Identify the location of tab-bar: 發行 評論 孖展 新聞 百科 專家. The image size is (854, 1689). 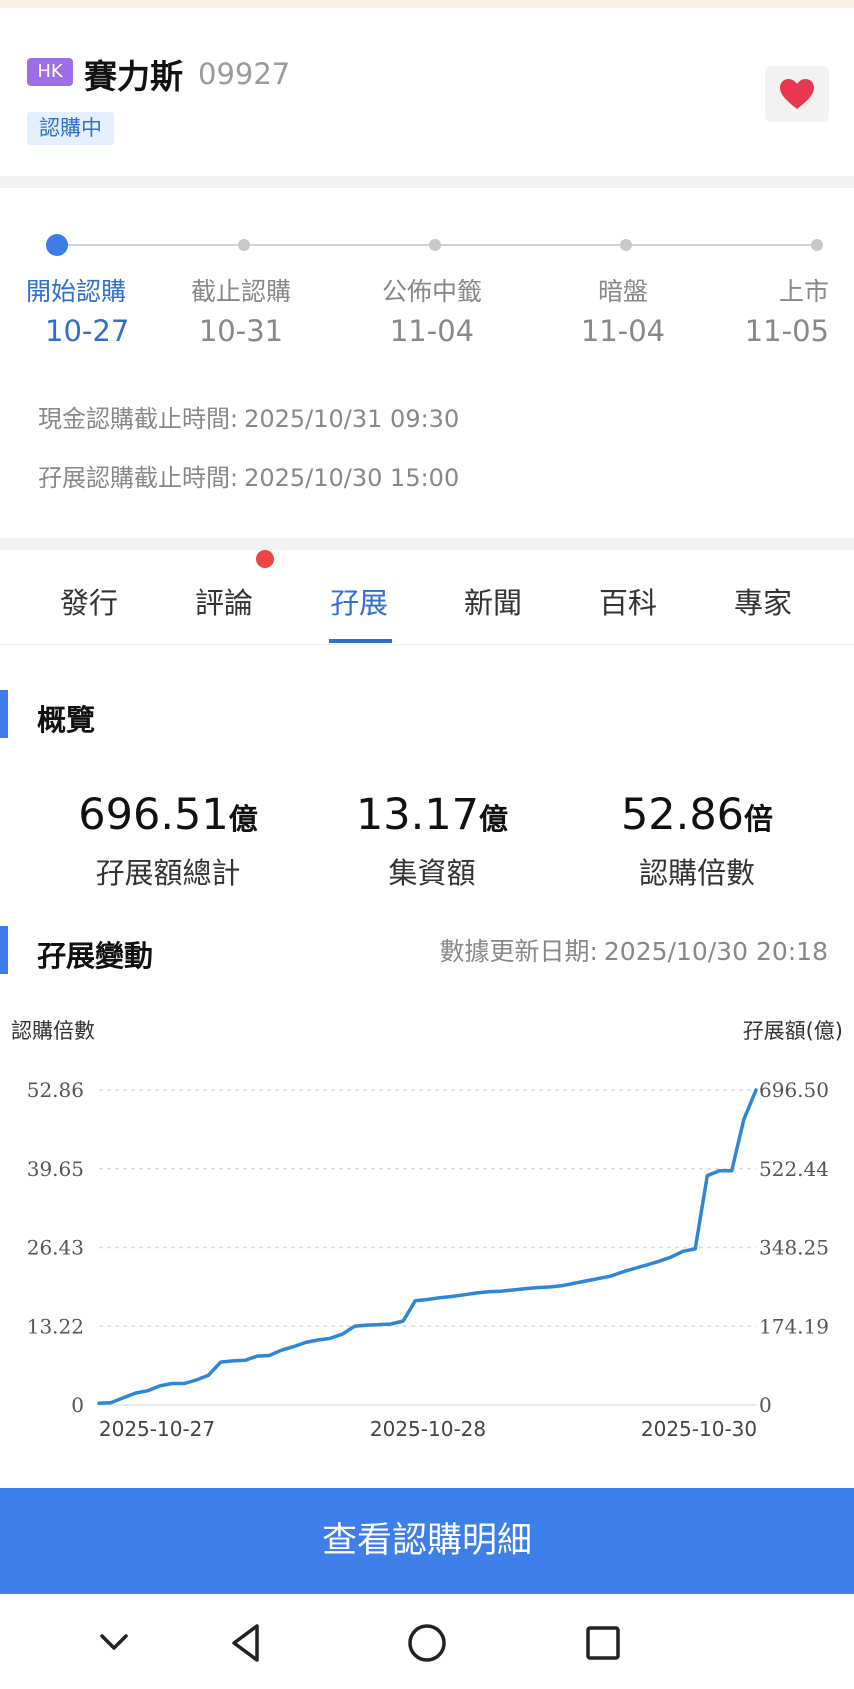
(427, 597).